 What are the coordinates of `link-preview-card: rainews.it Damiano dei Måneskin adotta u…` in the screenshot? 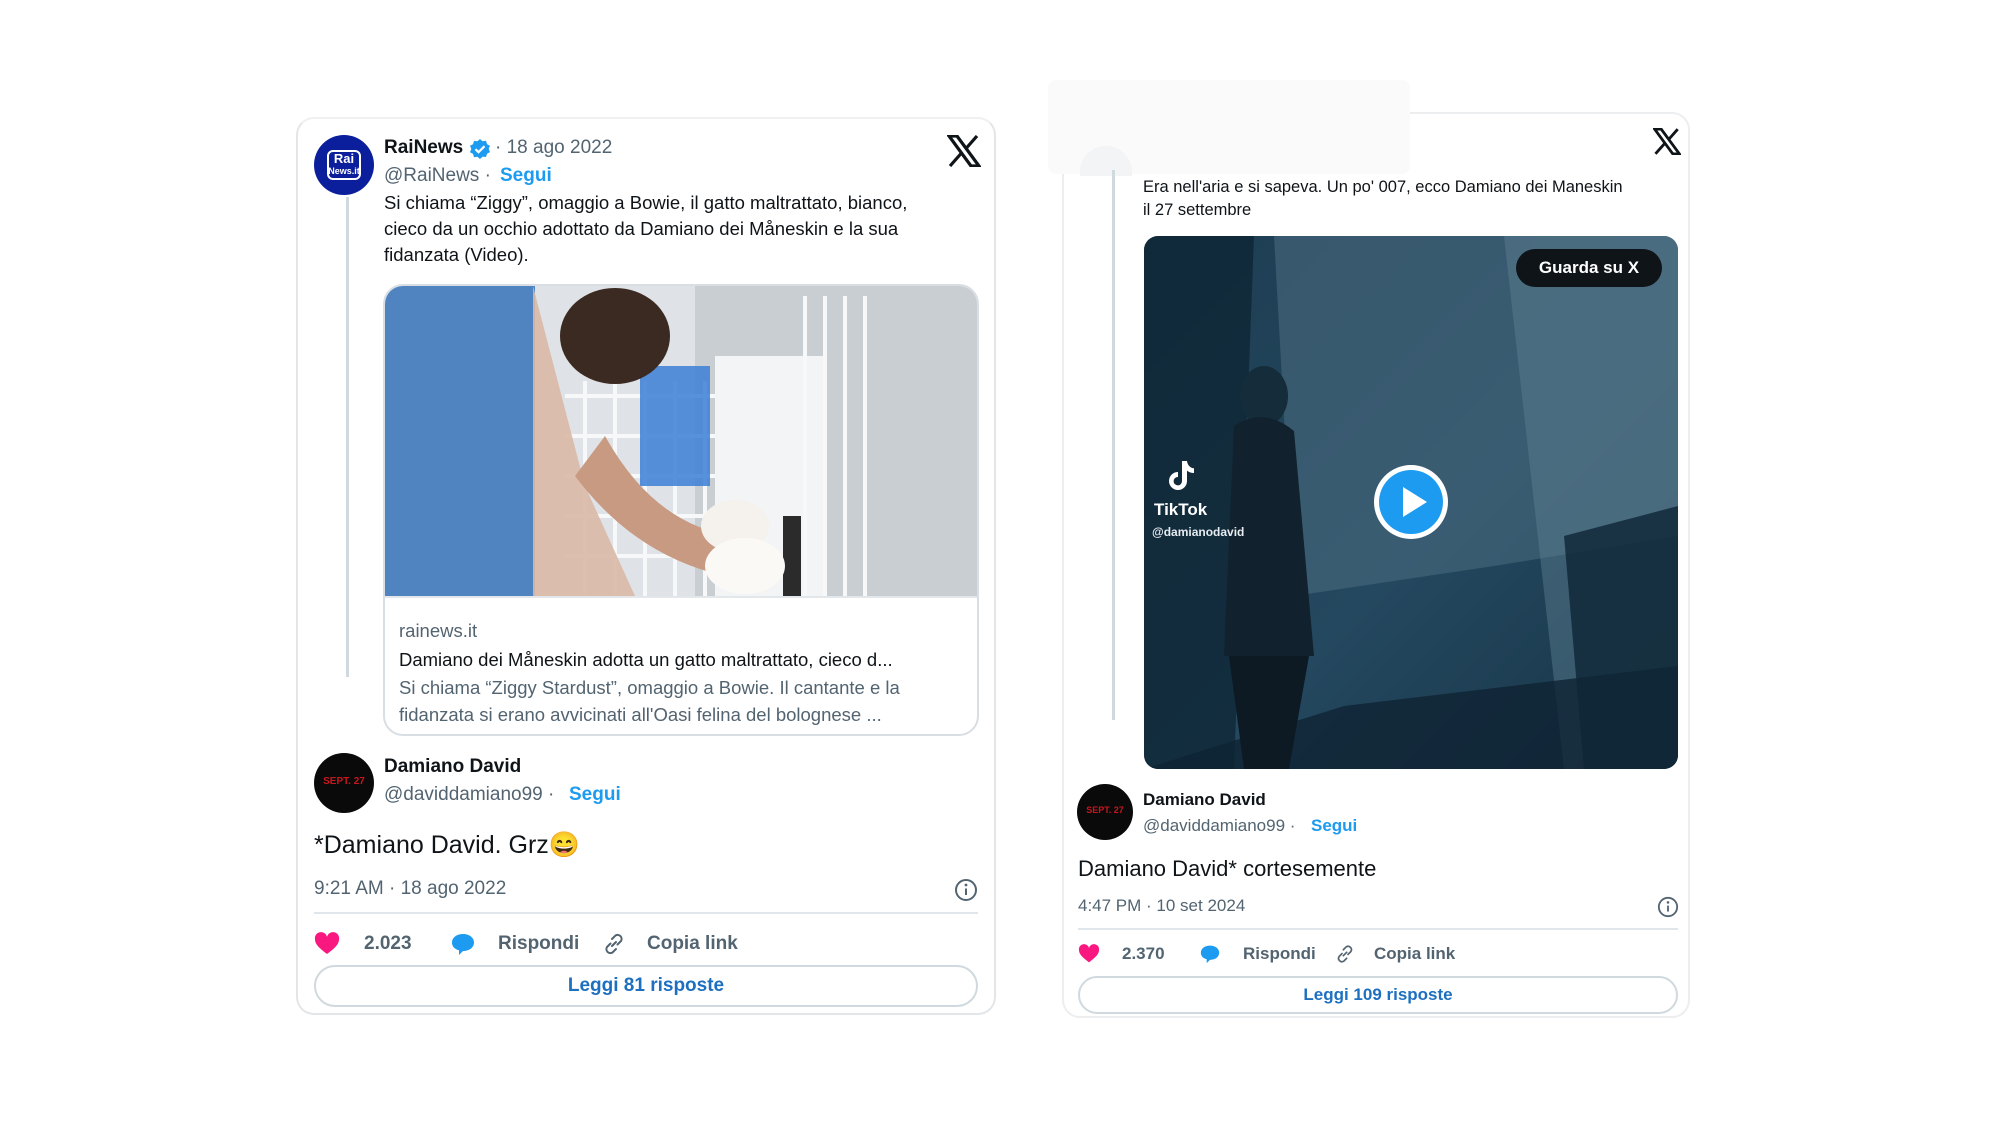 It's located at (681, 510).